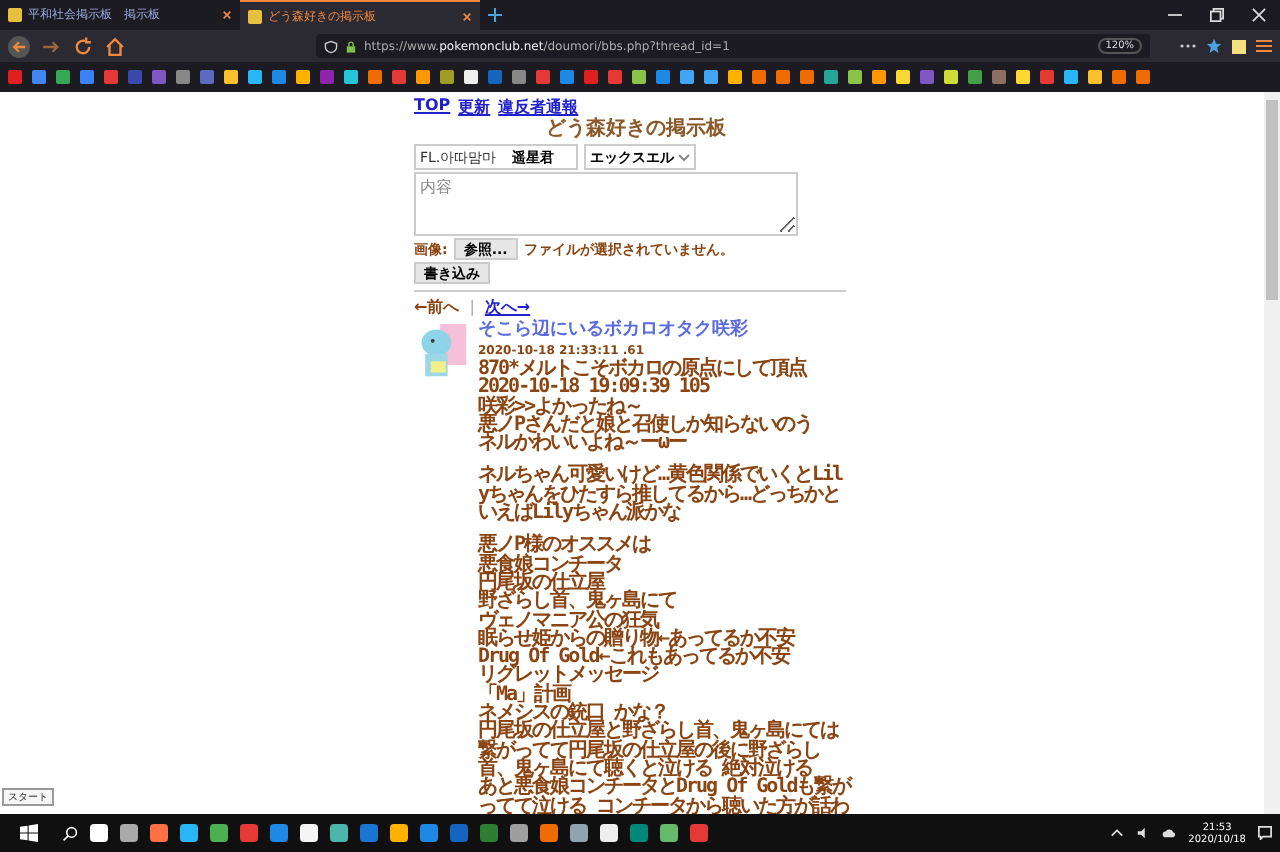 The image size is (1280, 852). I want to click on post-text-line: 眠らせ姫からの贈り物←あってるか不安, so click(638, 639).